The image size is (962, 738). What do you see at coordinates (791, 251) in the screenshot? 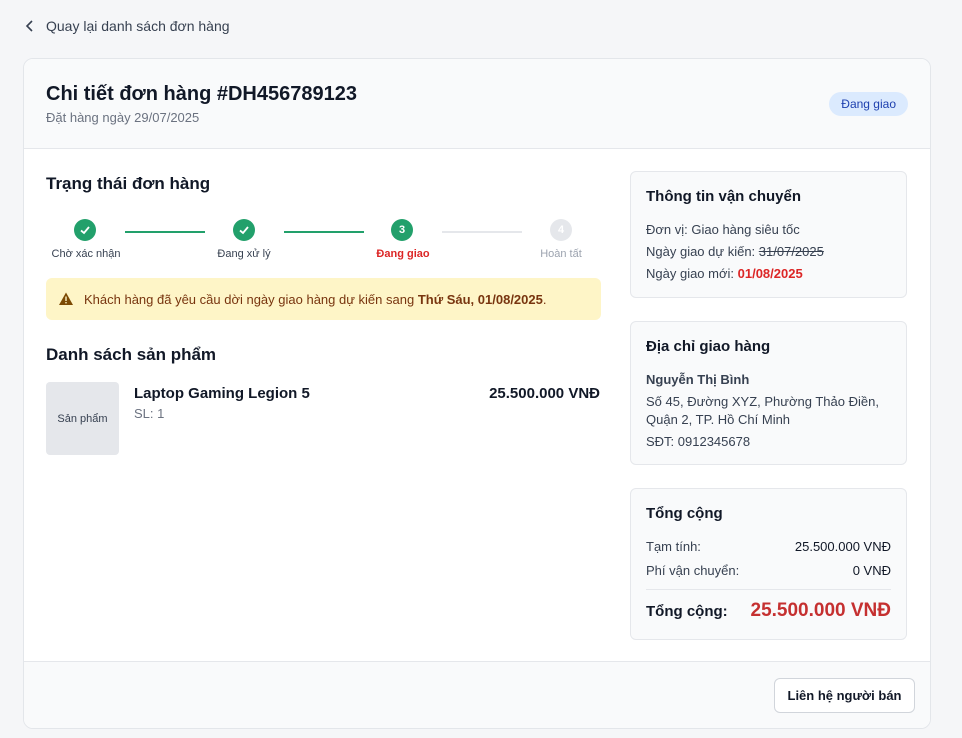
I see `expected-date-old: 31/07/2025` at bounding box center [791, 251].